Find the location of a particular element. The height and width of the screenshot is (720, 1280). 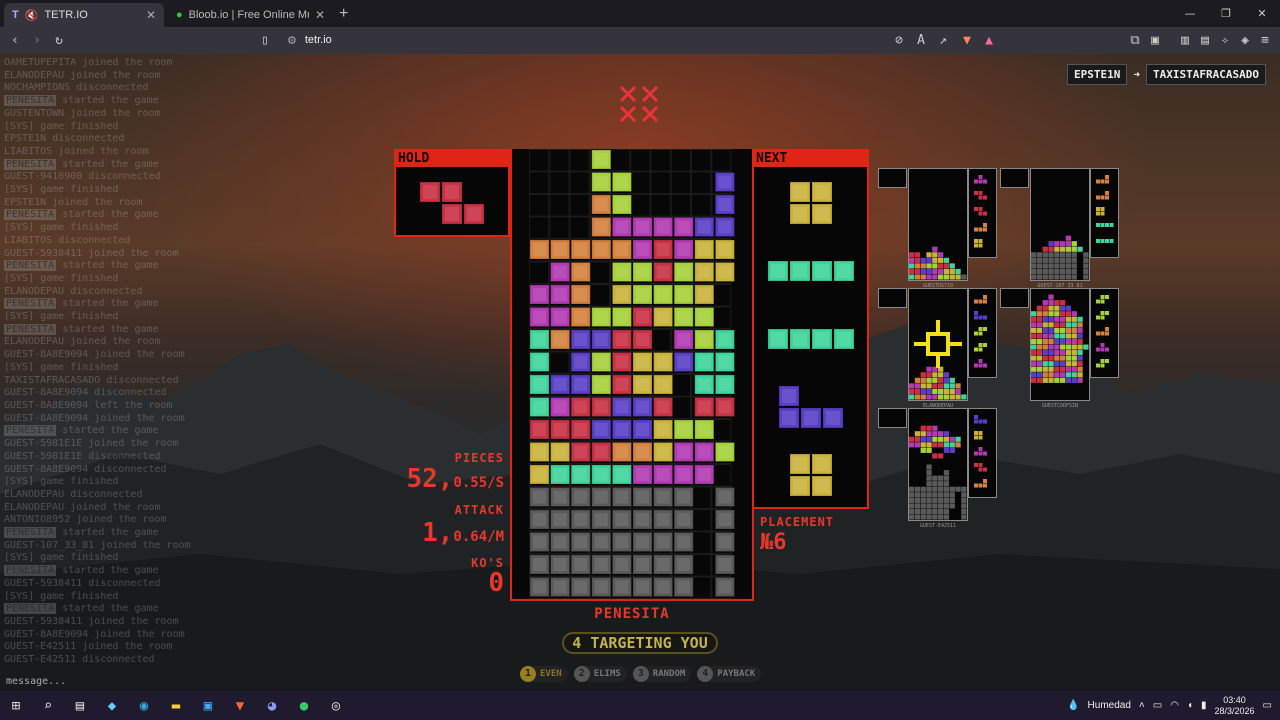

brave-shields-icon: ▼ is located at coordinates (967, 41).